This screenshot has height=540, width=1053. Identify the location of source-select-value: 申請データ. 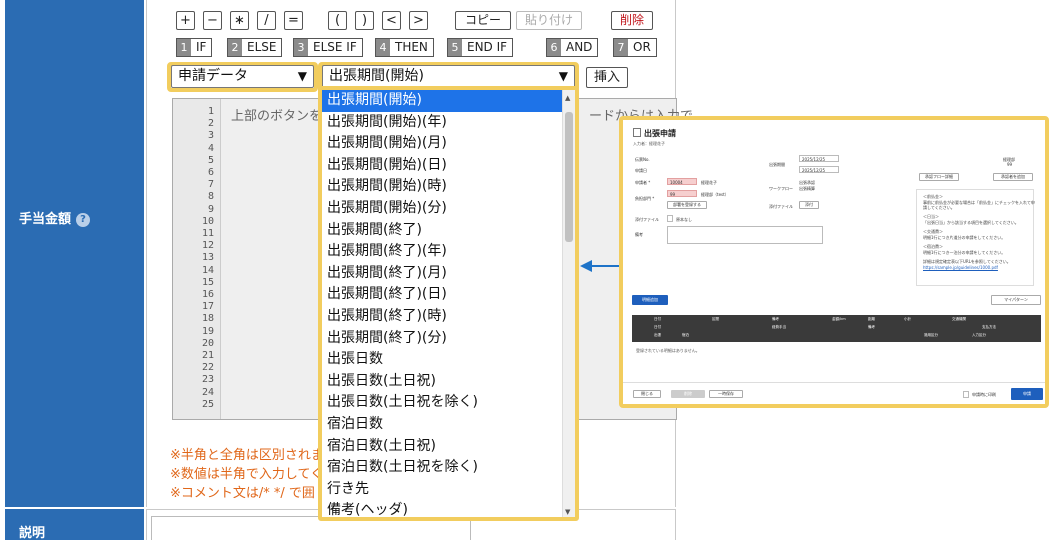
(213, 76).